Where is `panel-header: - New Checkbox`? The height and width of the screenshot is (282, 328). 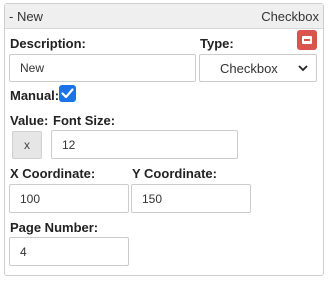 panel-header: - New Checkbox is located at coordinates (164, 16).